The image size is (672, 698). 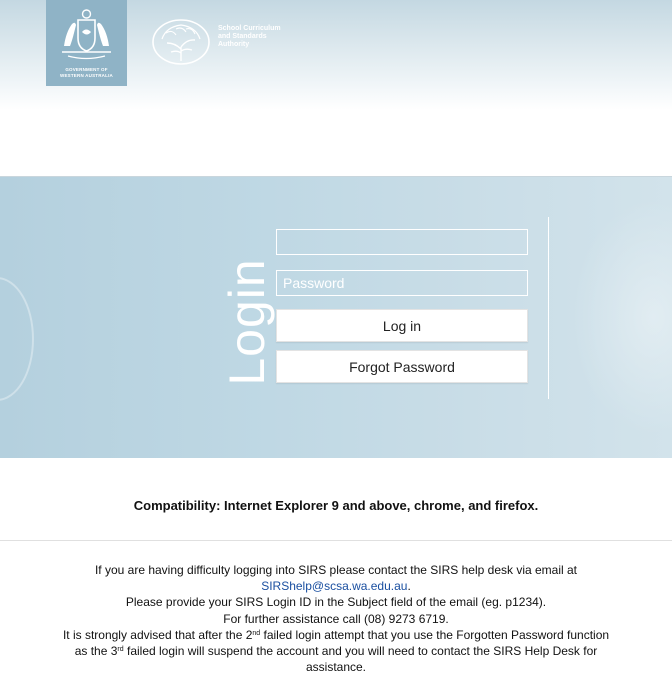 I want to click on government-of-western-australia-logo: GOVERNMENT OF WESTERN AUSTRALIA, so click(x=86, y=43).